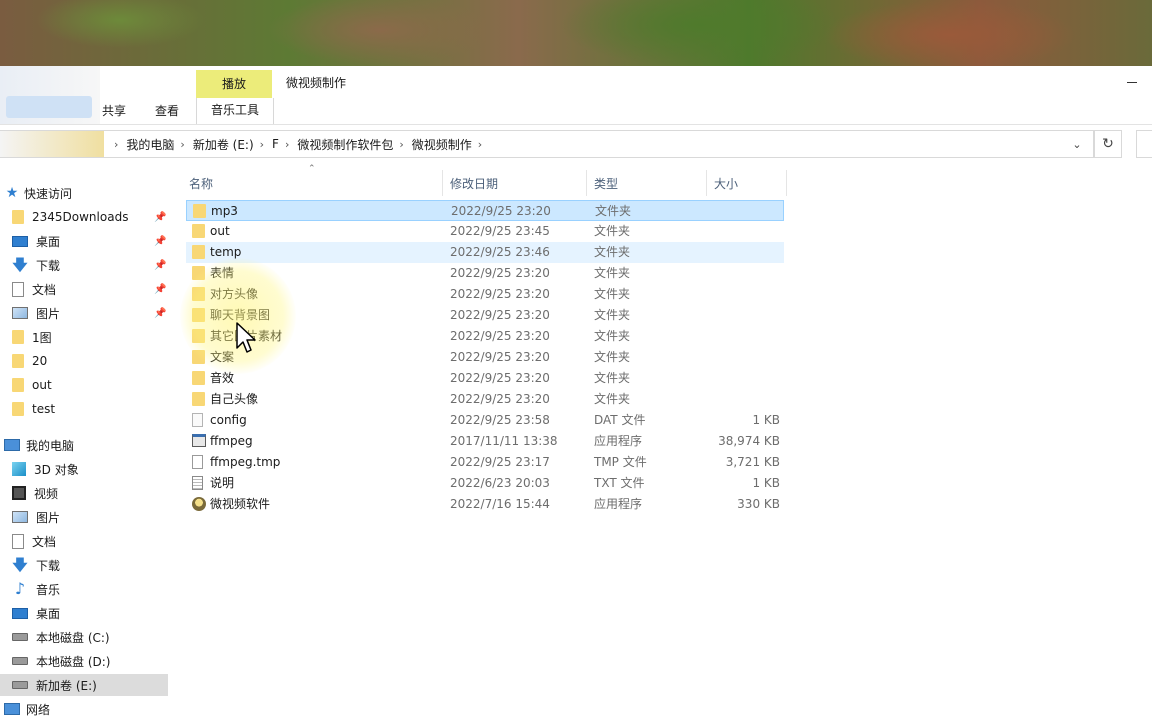  What do you see at coordinates (84, 385) in the screenshot?
I see `sidebar-item: out` at bounding box center [84, 385].